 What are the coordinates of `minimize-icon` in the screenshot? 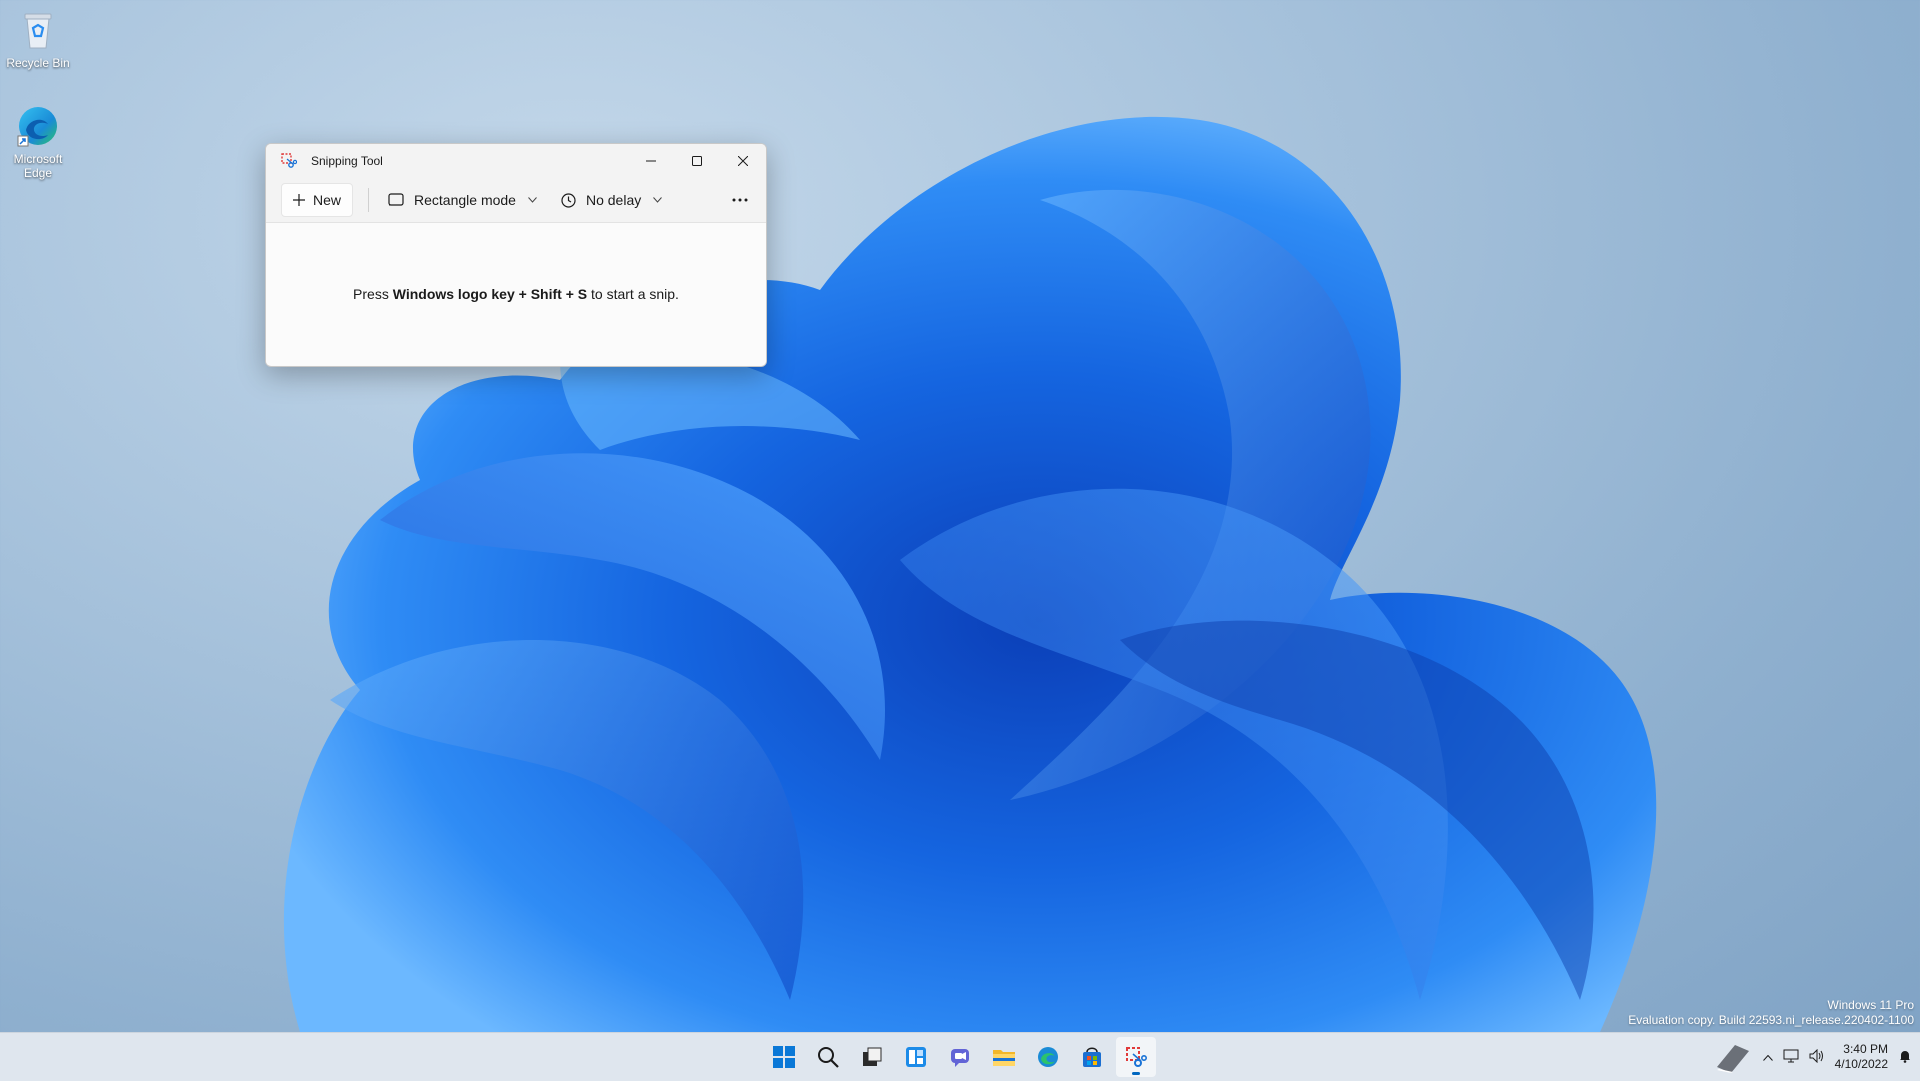 It's located at (651, 161).